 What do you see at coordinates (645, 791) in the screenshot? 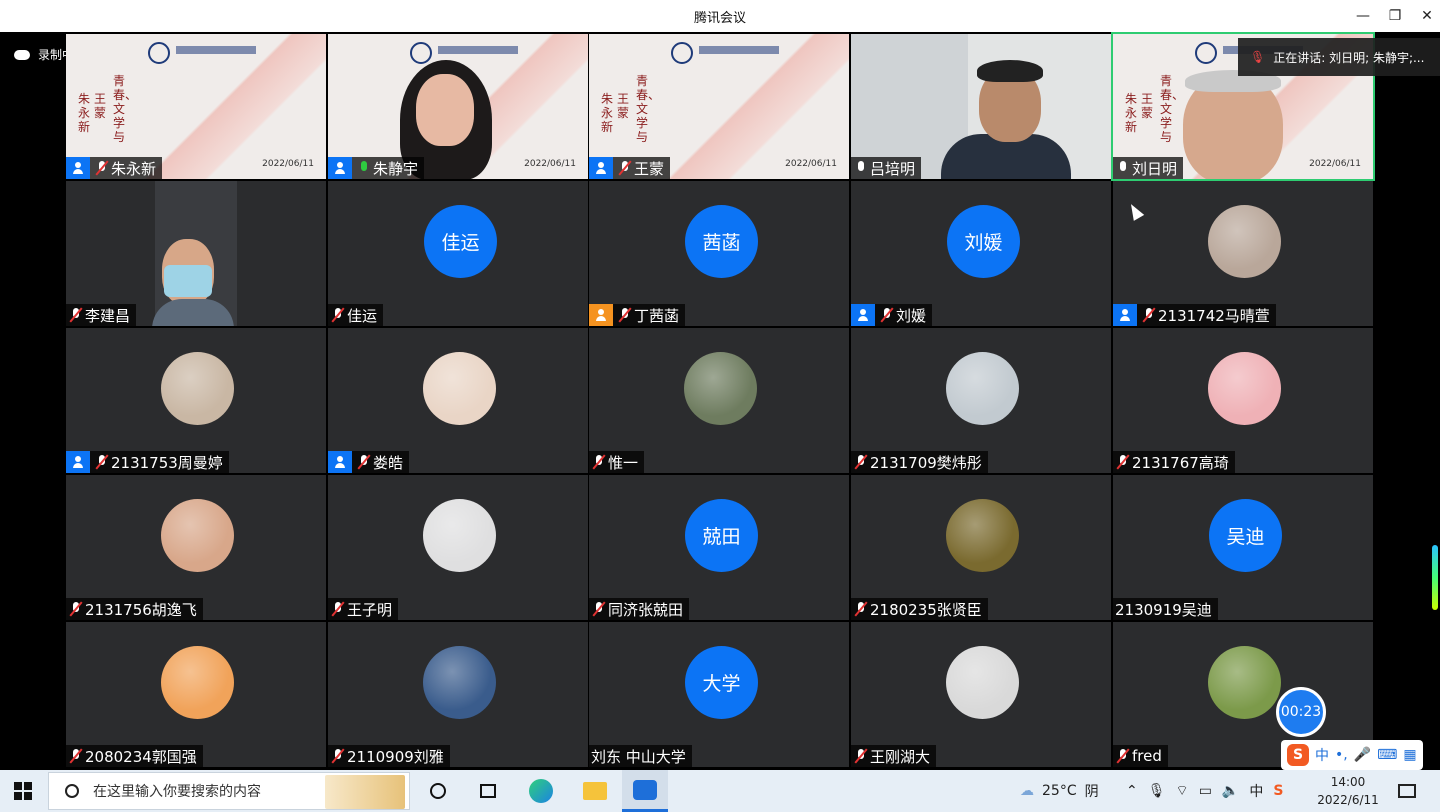
I see `tencent-meeting-taskbar-icon` at bounding box center [645, 791].